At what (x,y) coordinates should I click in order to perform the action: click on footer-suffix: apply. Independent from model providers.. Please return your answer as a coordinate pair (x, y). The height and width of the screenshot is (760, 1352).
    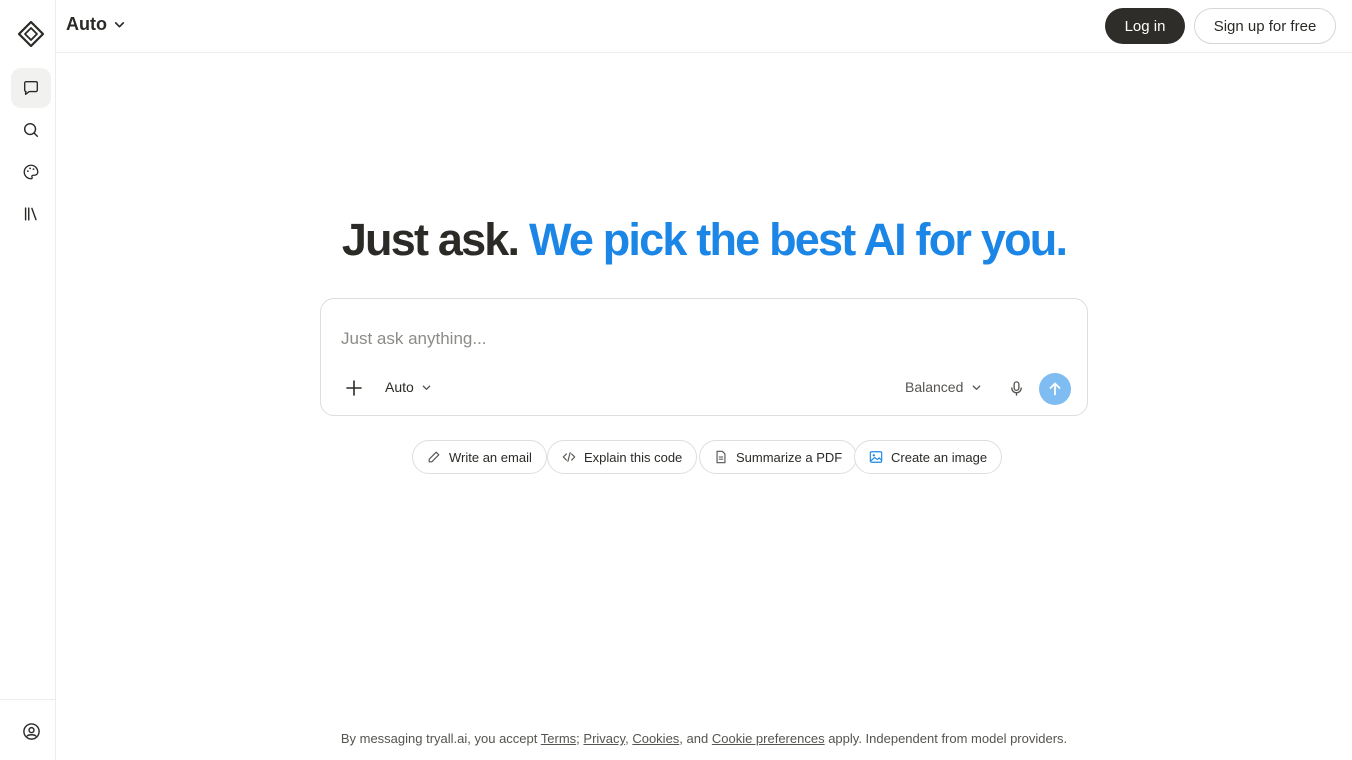
    Looking at the image, I should click on (948, 738).